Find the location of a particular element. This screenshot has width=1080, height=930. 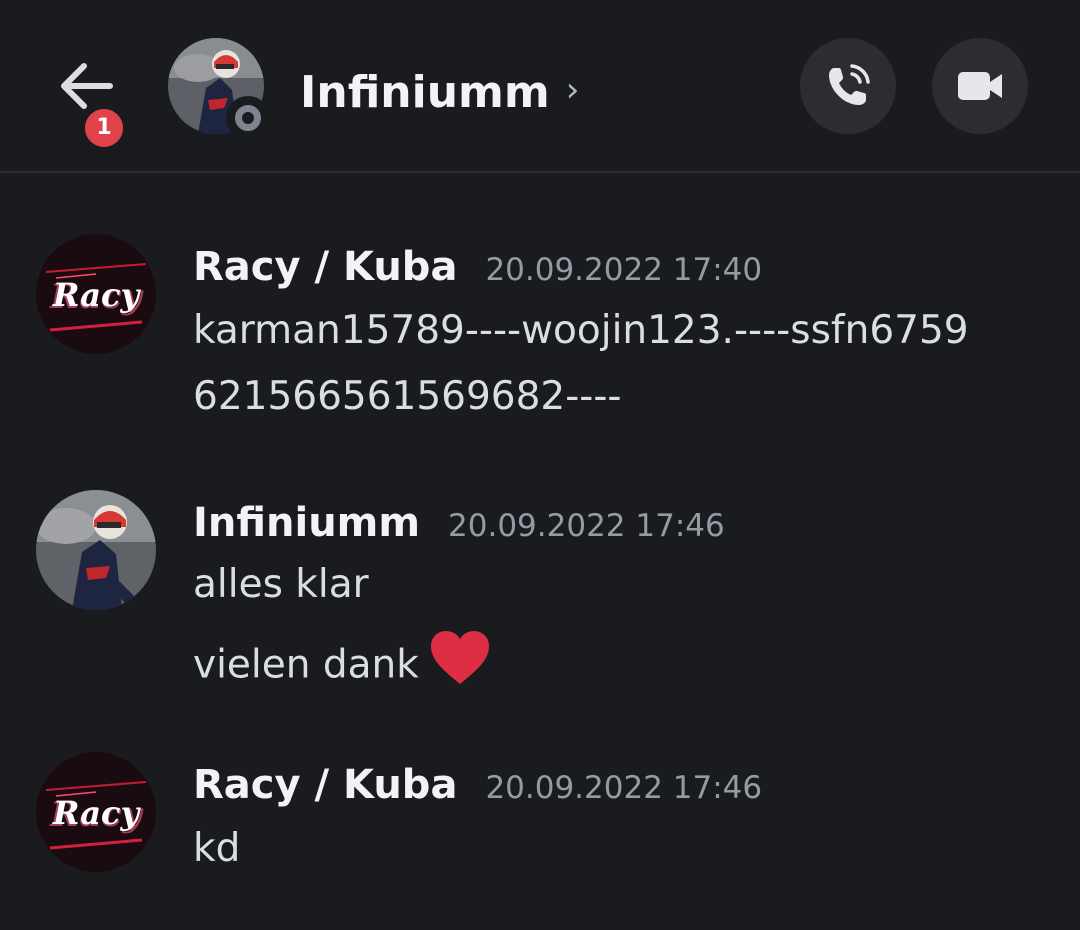

avatar is located at coordinates (96, 550).